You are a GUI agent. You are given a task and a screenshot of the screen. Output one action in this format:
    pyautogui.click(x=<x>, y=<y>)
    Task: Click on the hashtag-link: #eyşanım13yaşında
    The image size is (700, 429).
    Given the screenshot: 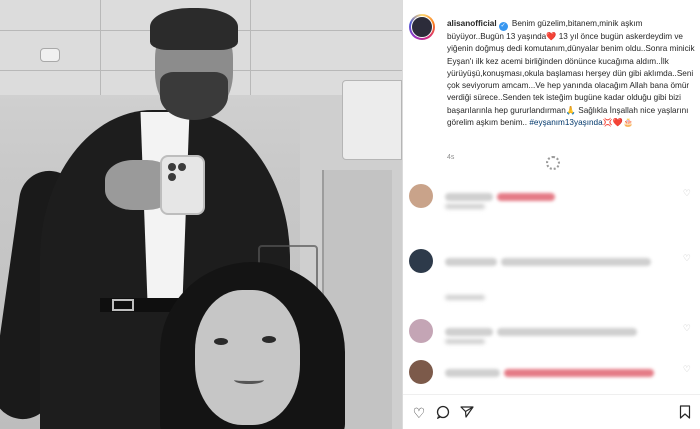 What is the action you would take?
    pyautogui.click(x=565, y=122)
    